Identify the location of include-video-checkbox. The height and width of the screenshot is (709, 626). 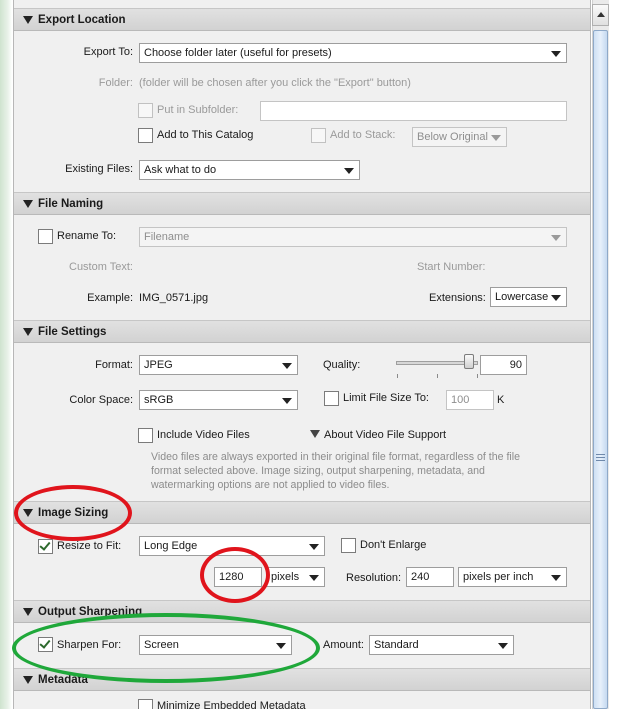
(145, 435).